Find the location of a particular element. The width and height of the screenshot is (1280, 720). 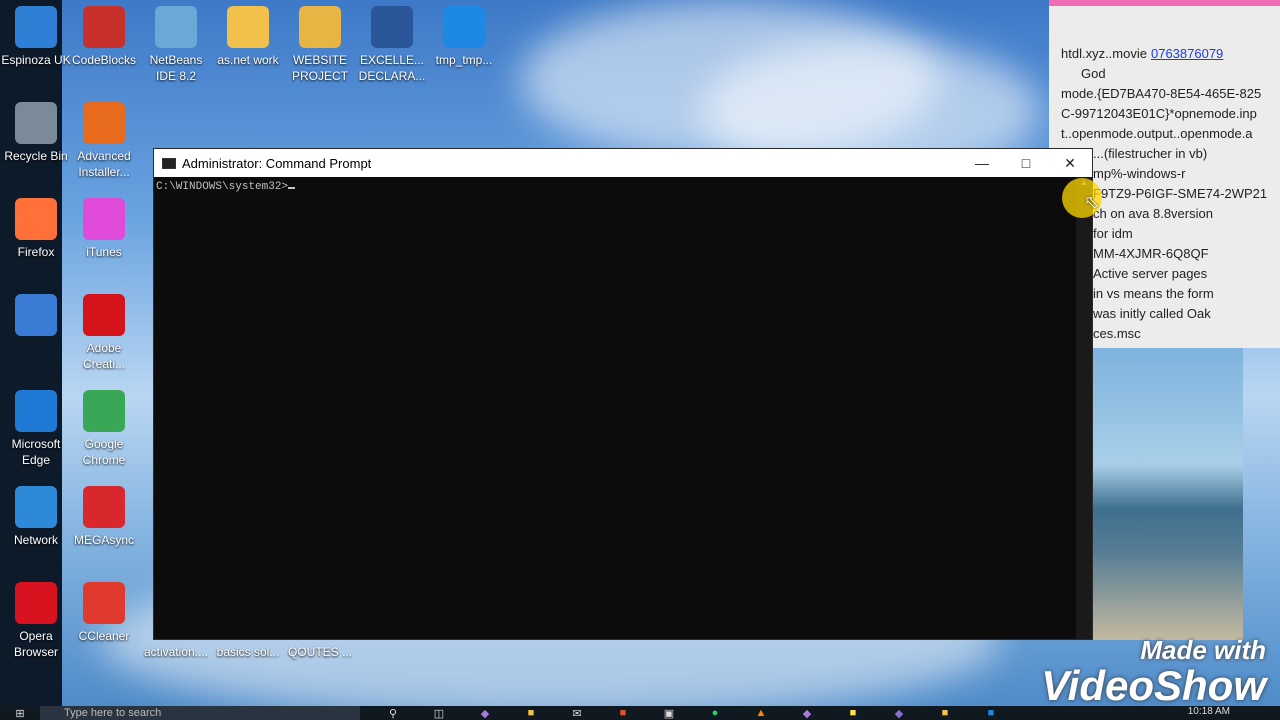

search-icon: ⚲ is located at coordinates (393, 713).